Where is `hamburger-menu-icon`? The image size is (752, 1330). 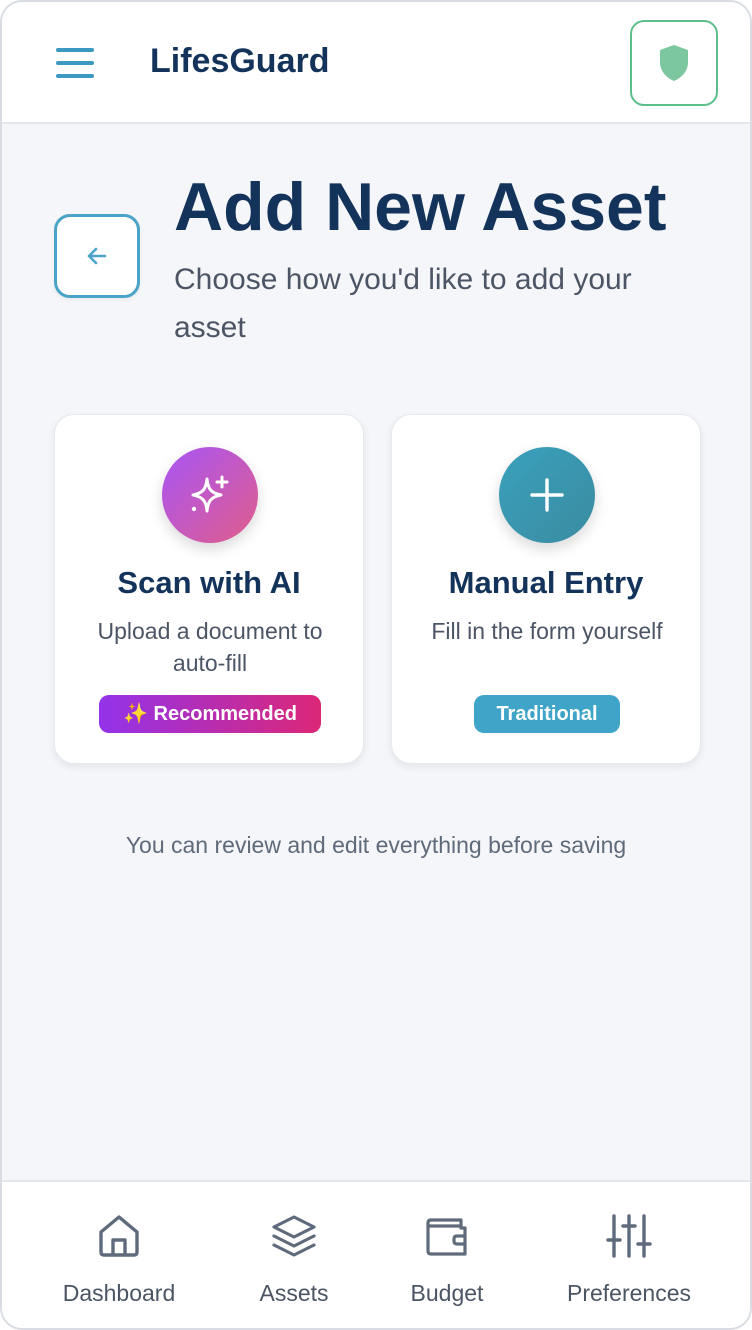
hamburger-menu-icon is located at coordinates (76, 64).